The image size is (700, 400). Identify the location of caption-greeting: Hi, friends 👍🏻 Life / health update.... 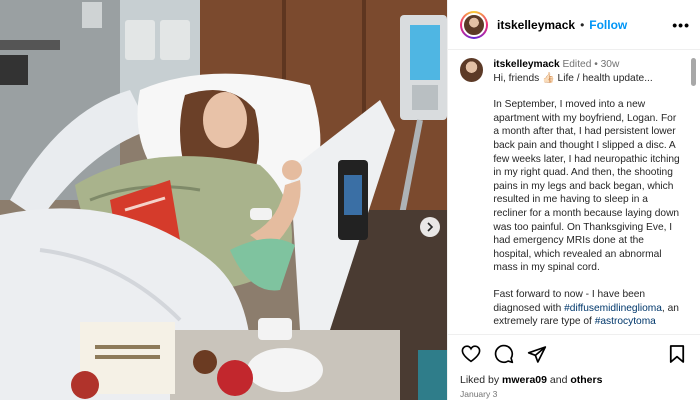
(573, 78).